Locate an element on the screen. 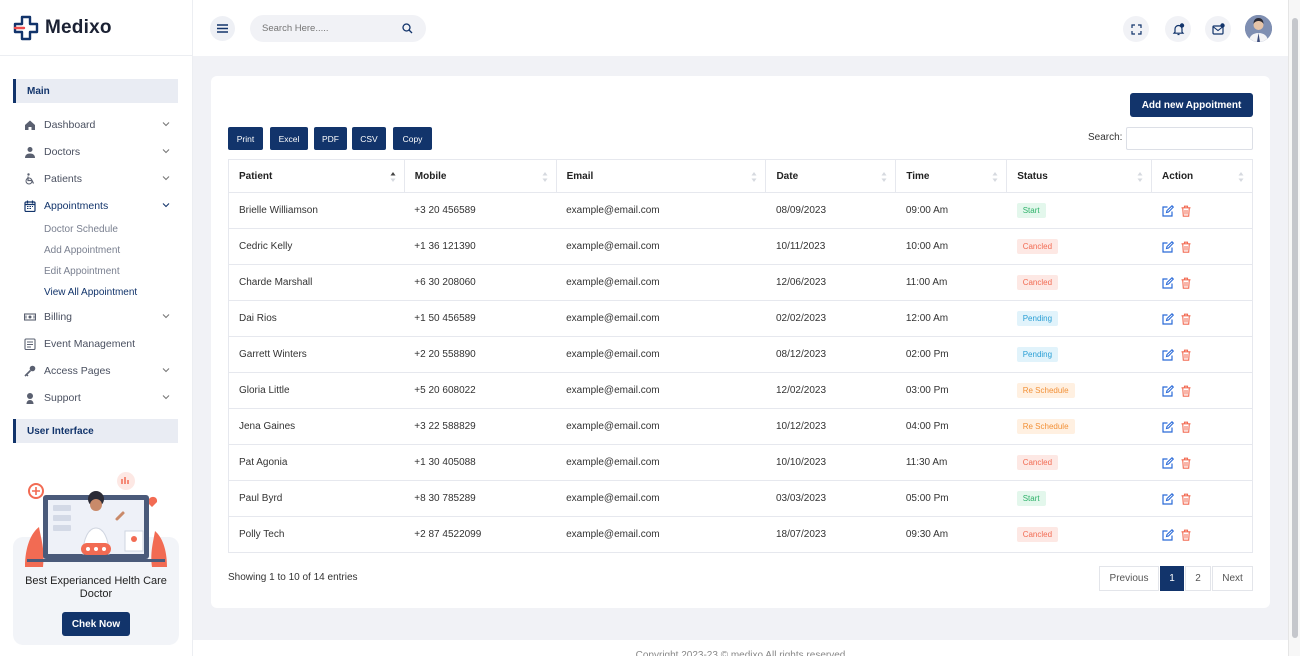 The width and height of the screenshot is (1300, 656). messages-button is located at coordinates (1218, 29).